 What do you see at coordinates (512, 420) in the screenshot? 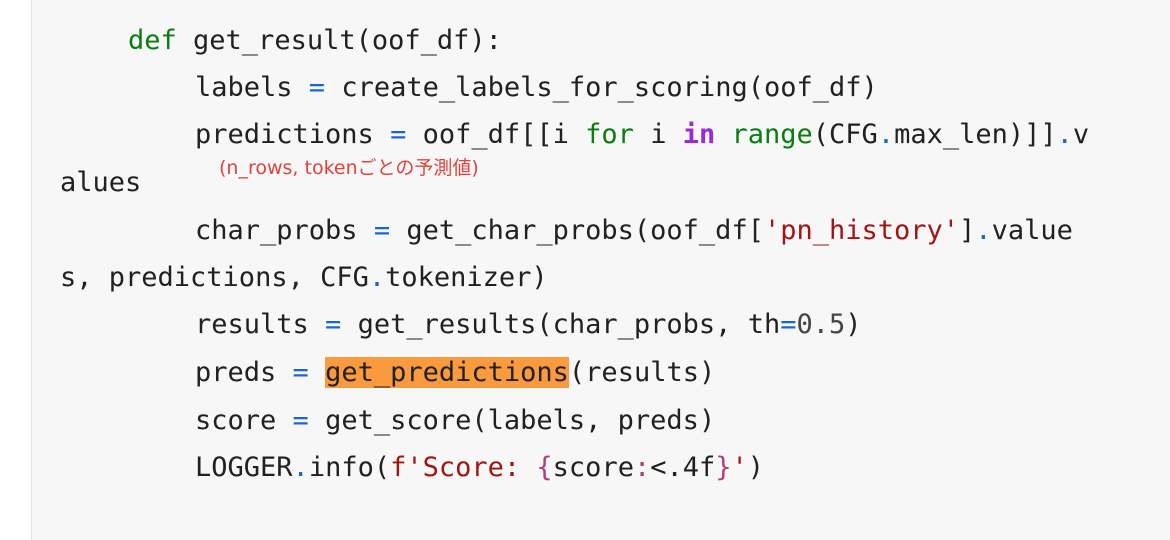
I see `code-text: get_score(labels, preds)` at bounding box center [512, 420].